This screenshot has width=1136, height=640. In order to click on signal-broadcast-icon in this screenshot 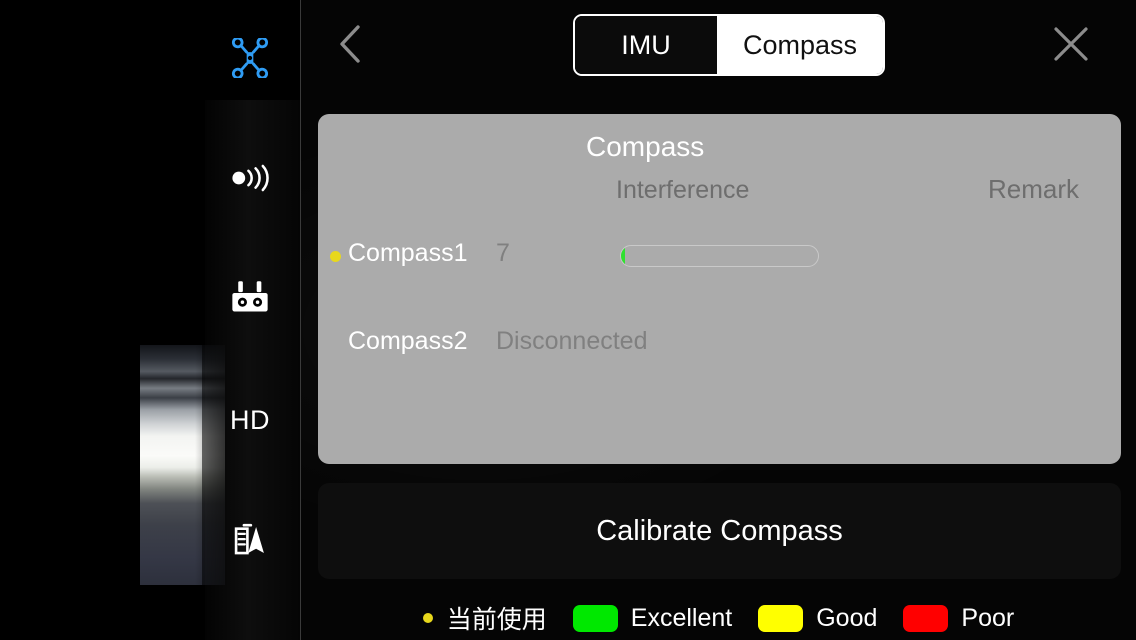, I will do `click(250, 180)`.